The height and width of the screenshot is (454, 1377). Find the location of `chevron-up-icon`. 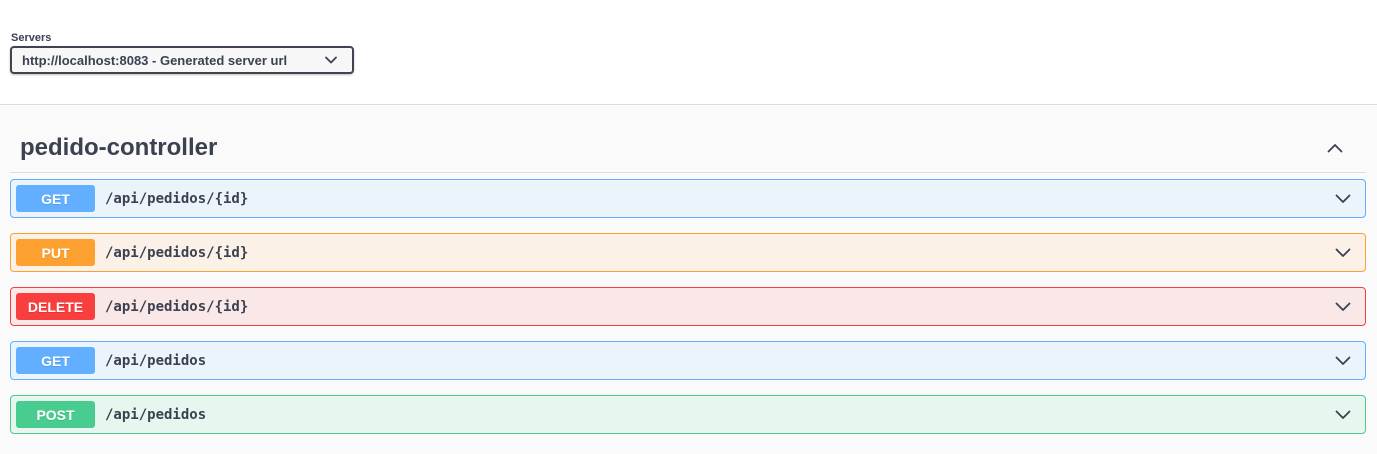

chevron-up-icon is located at coordinates (1335, 148).